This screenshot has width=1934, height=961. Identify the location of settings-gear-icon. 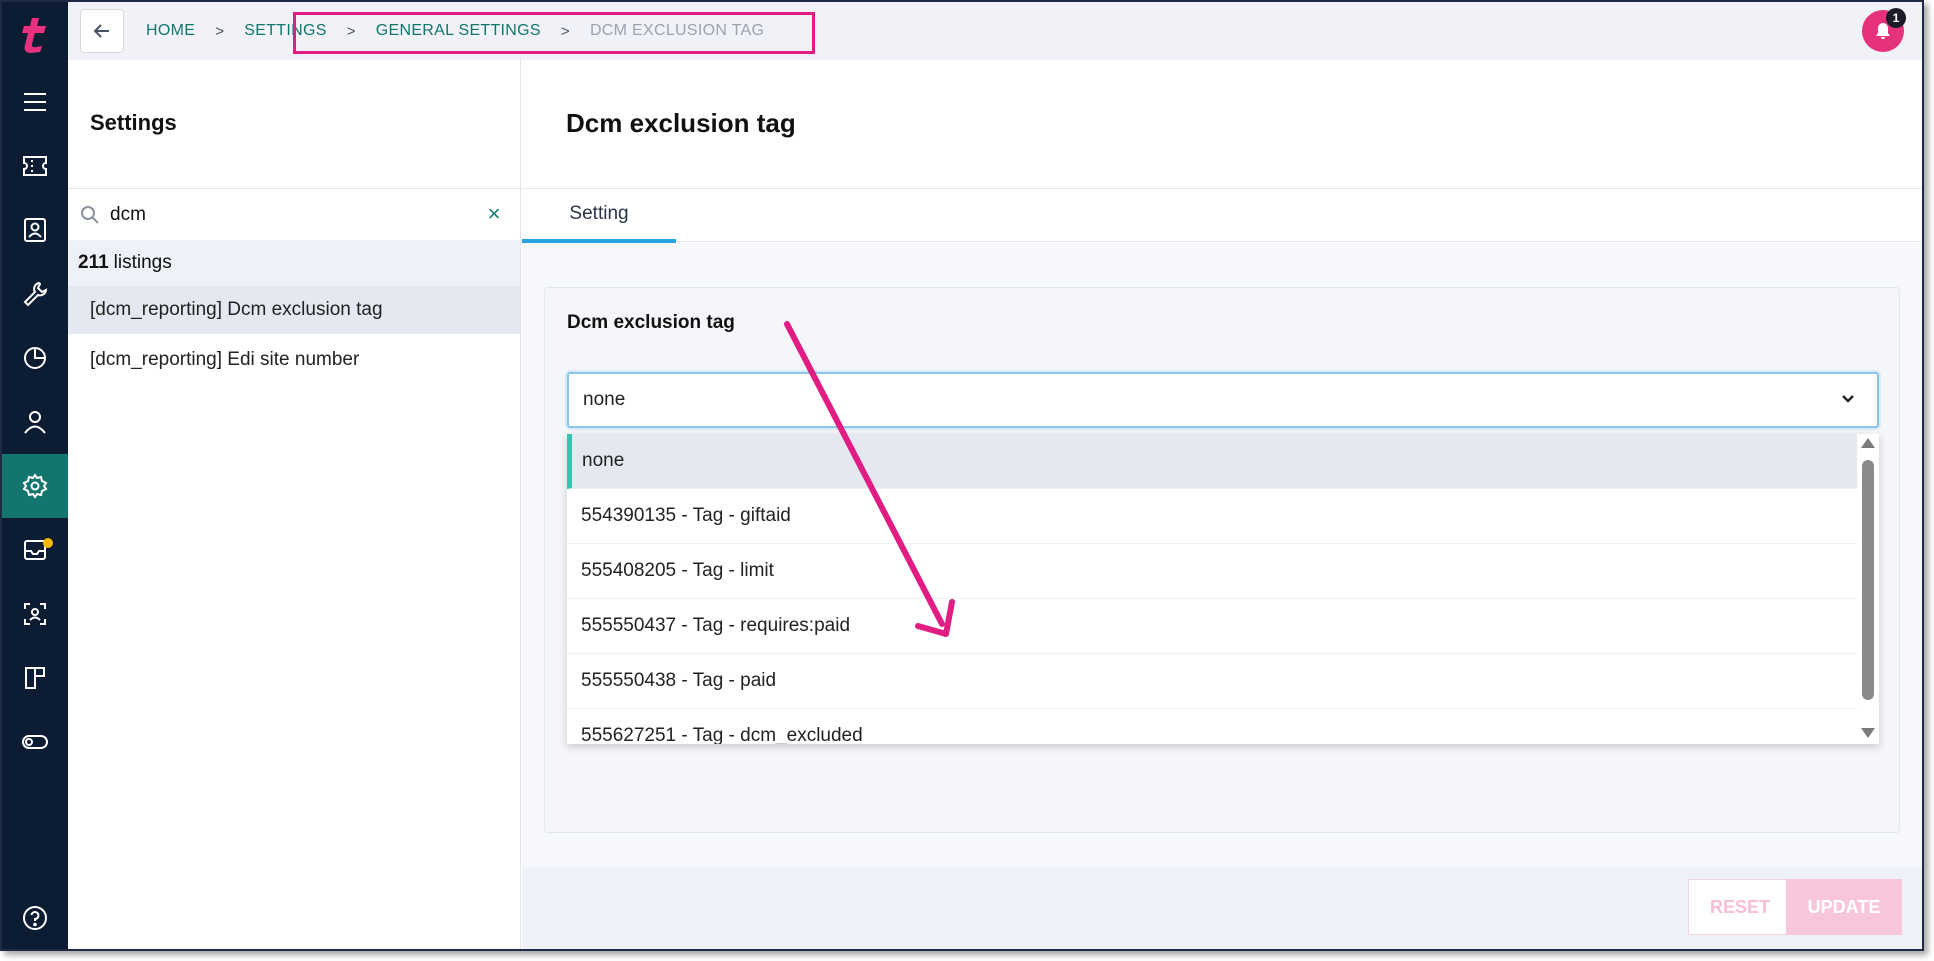
(35, 486).